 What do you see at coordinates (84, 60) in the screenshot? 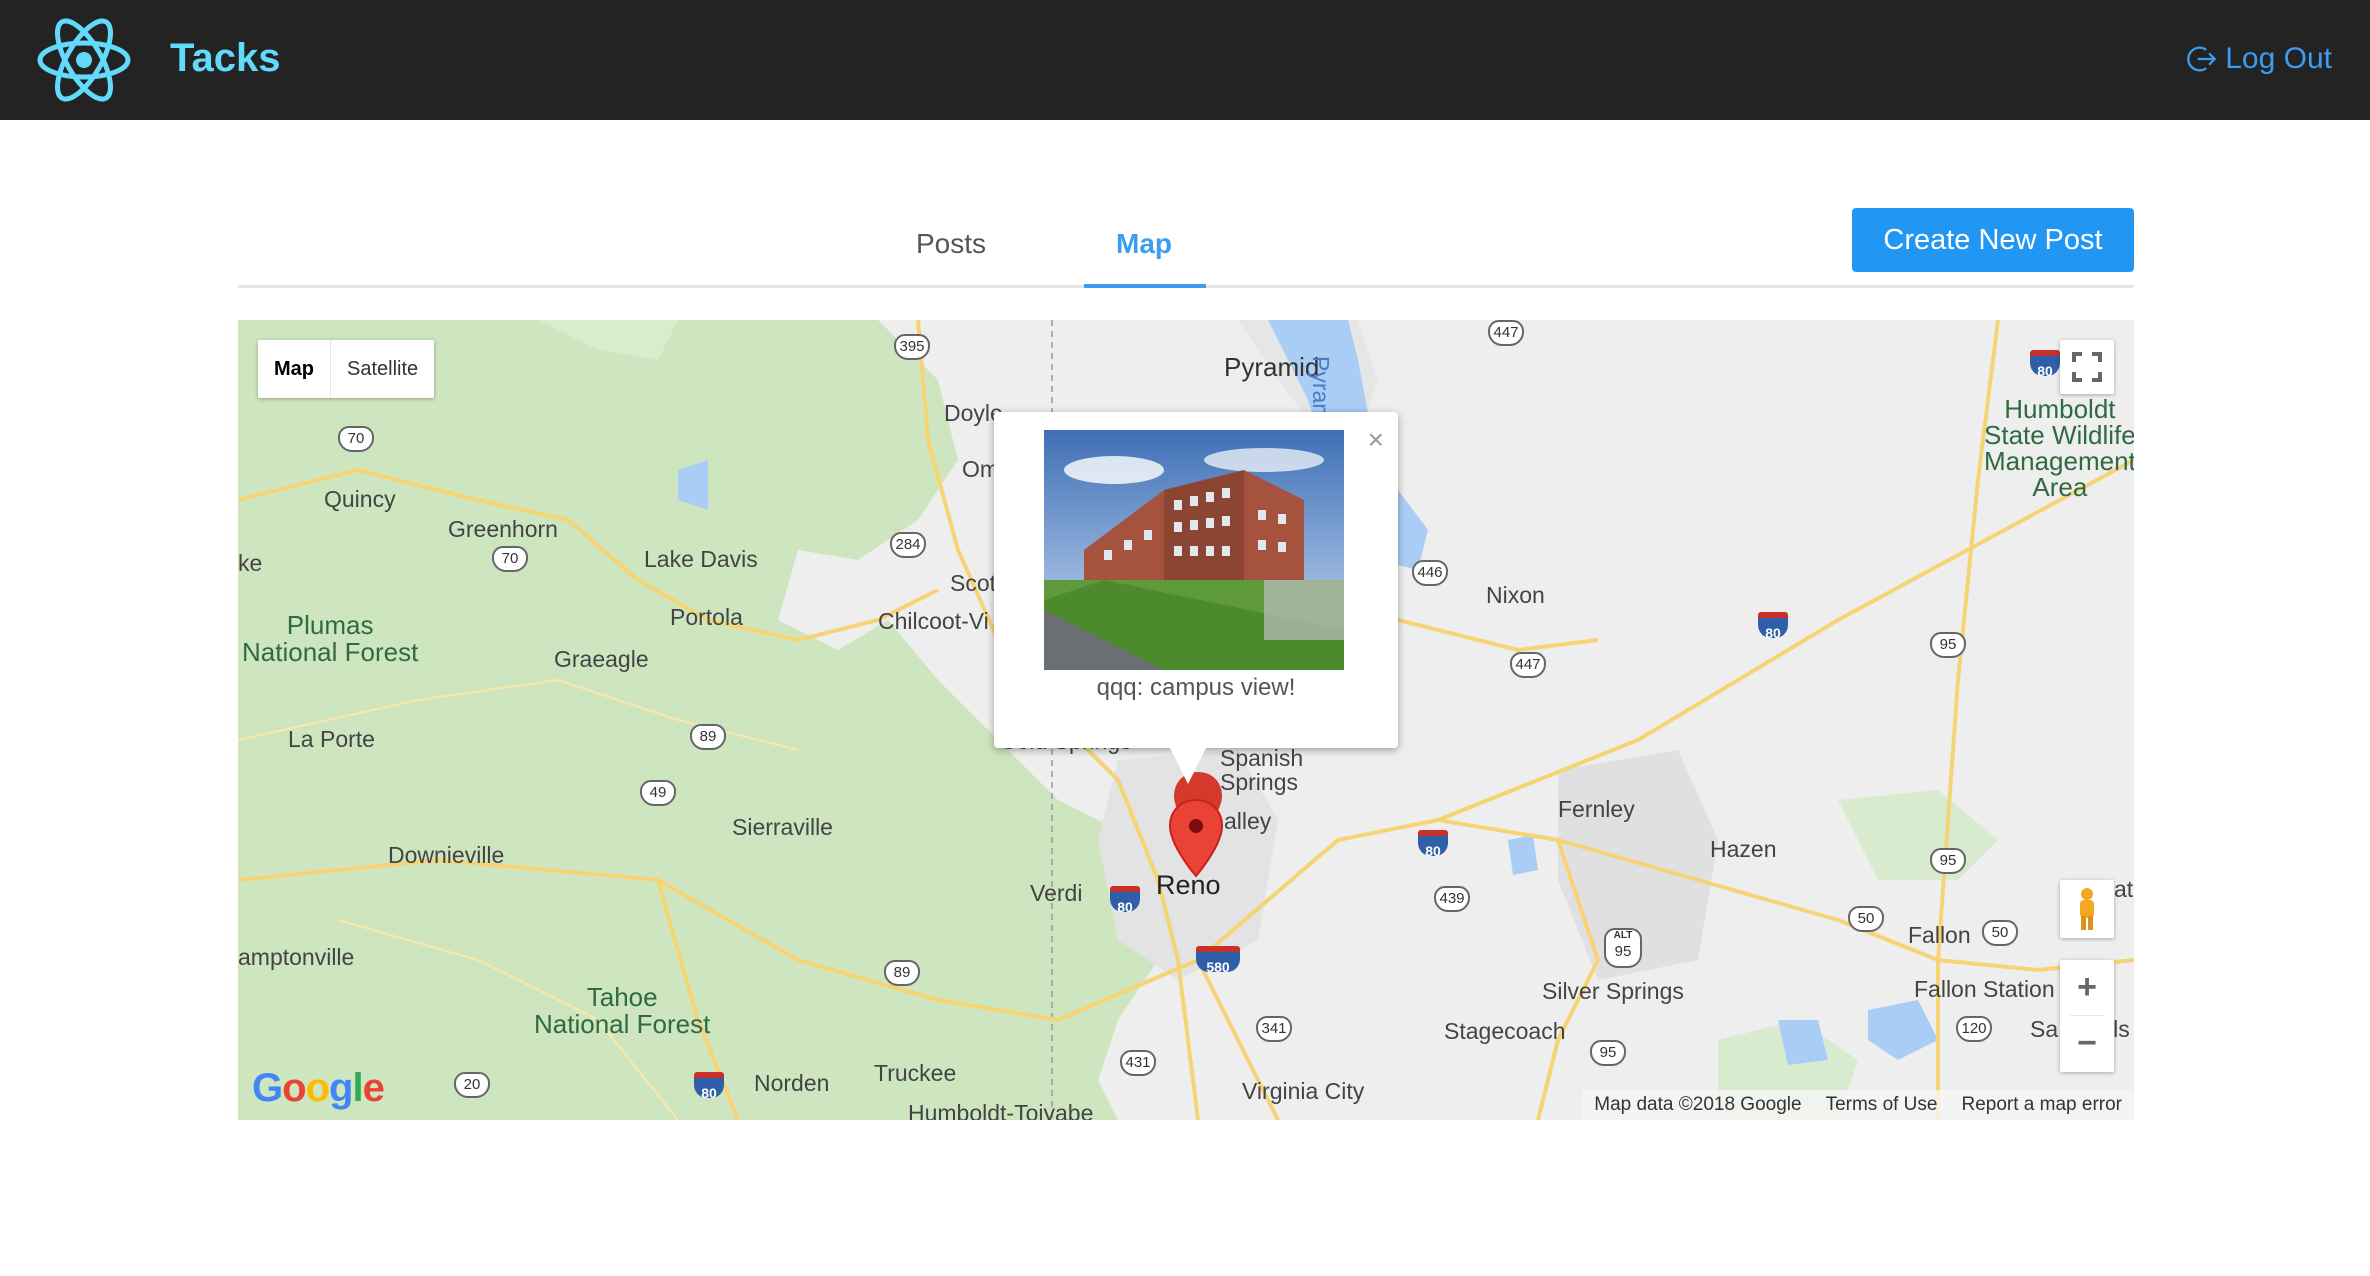
I see `react-atom-logo-icon` at bounding box center [84, 60].